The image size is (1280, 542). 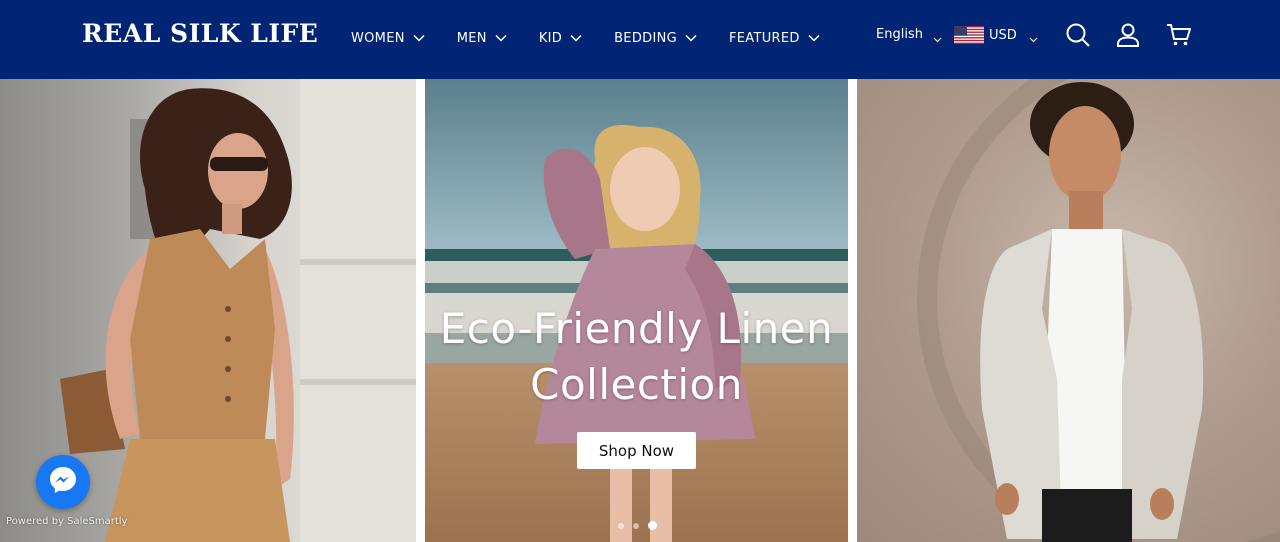 I want to click on cart-icon, so click(x=1179, y=35).